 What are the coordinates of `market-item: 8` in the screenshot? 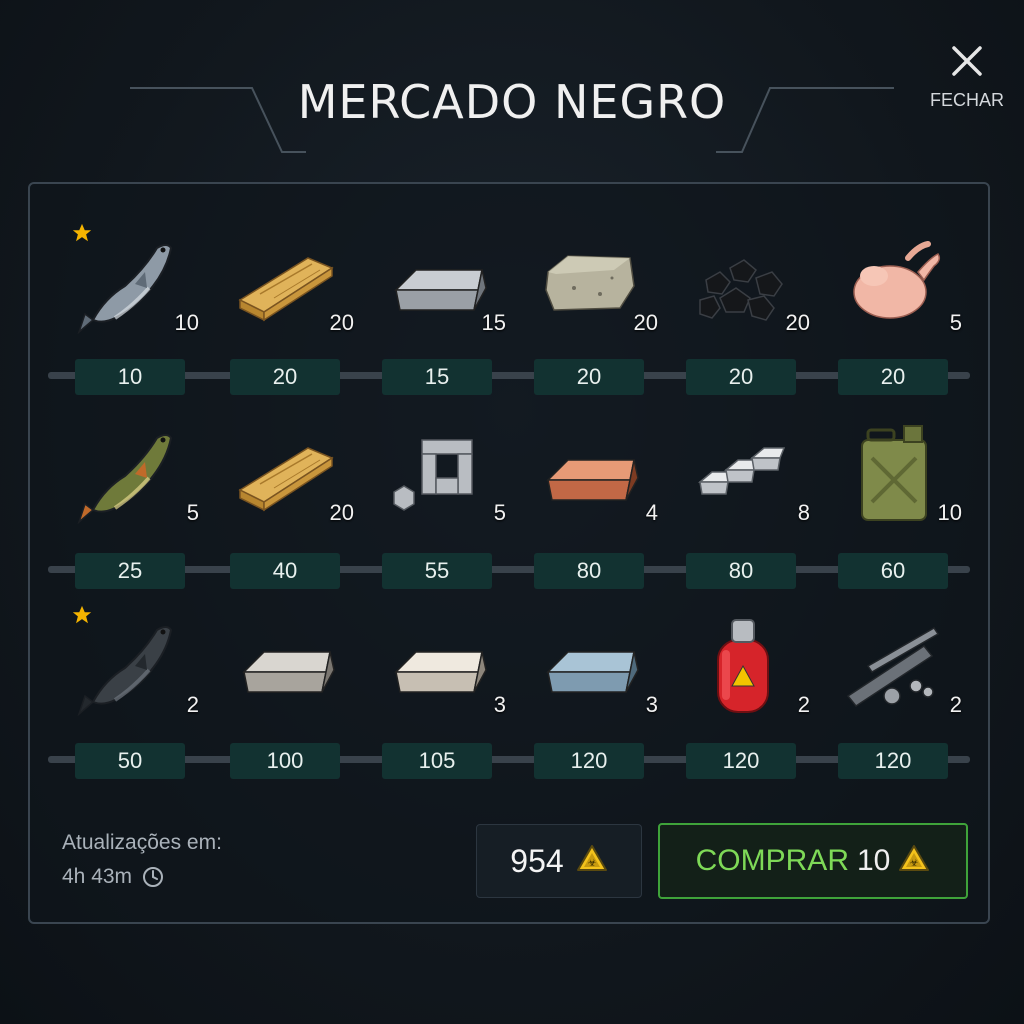 It's located at (748, 483).